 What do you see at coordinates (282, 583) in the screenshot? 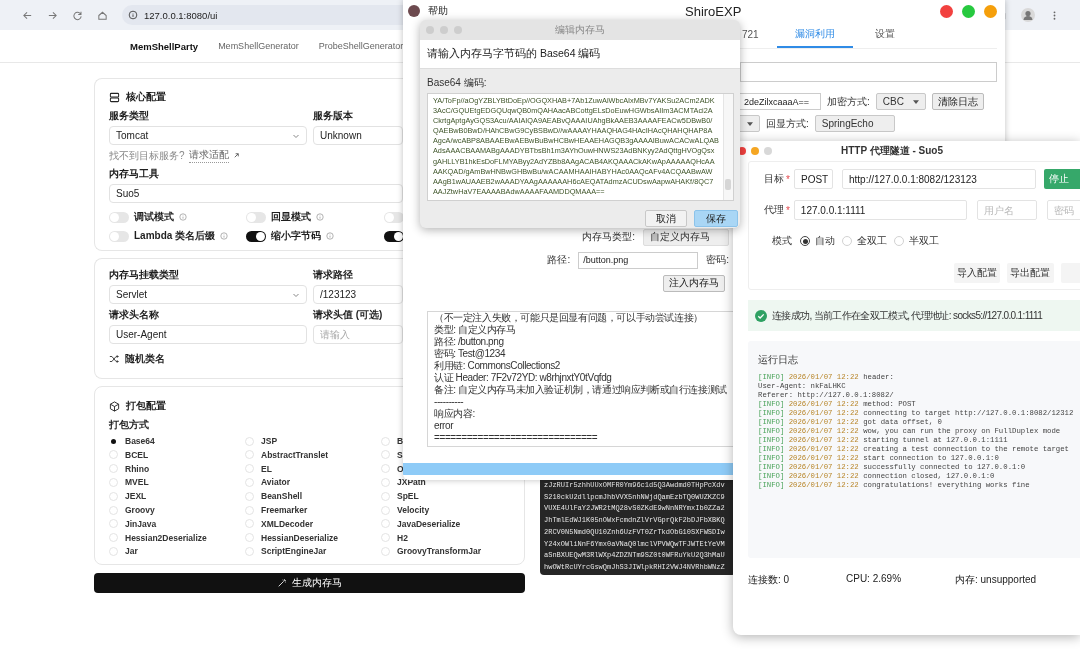
I see `wand-icon` at bounding box center [282, 583].